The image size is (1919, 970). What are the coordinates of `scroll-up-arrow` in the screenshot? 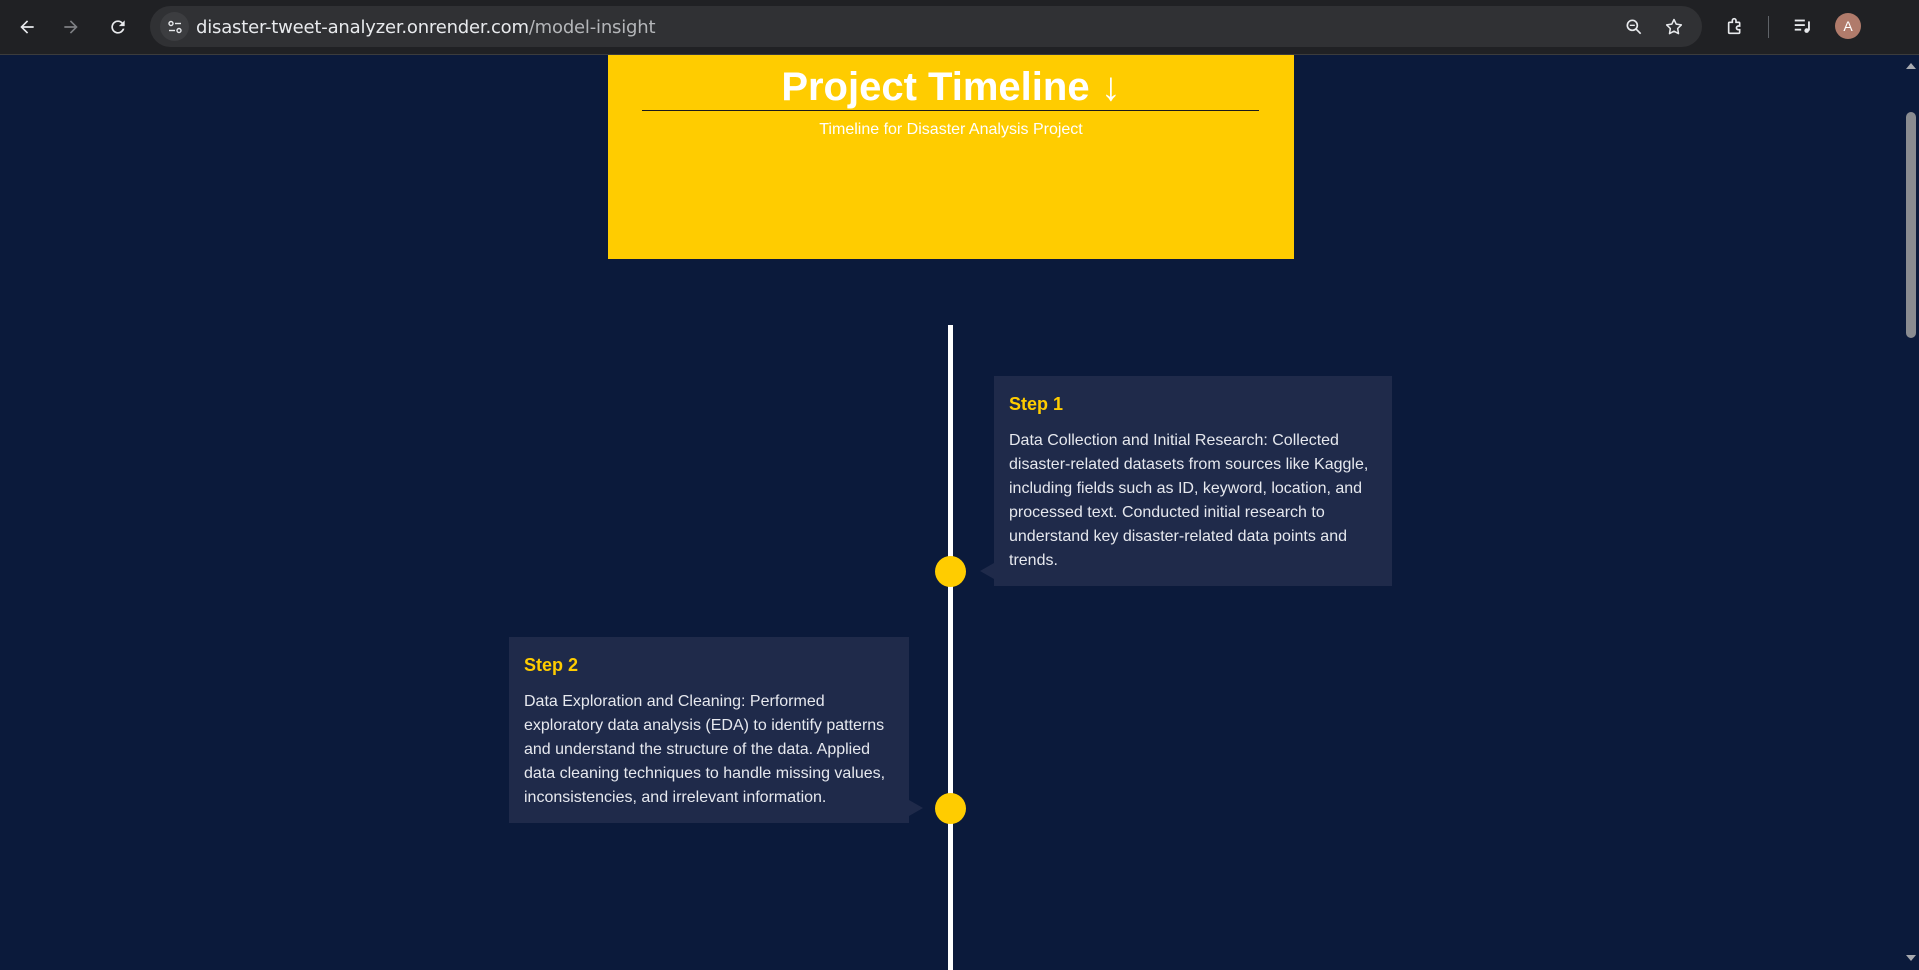 It's located at (1911, 66).